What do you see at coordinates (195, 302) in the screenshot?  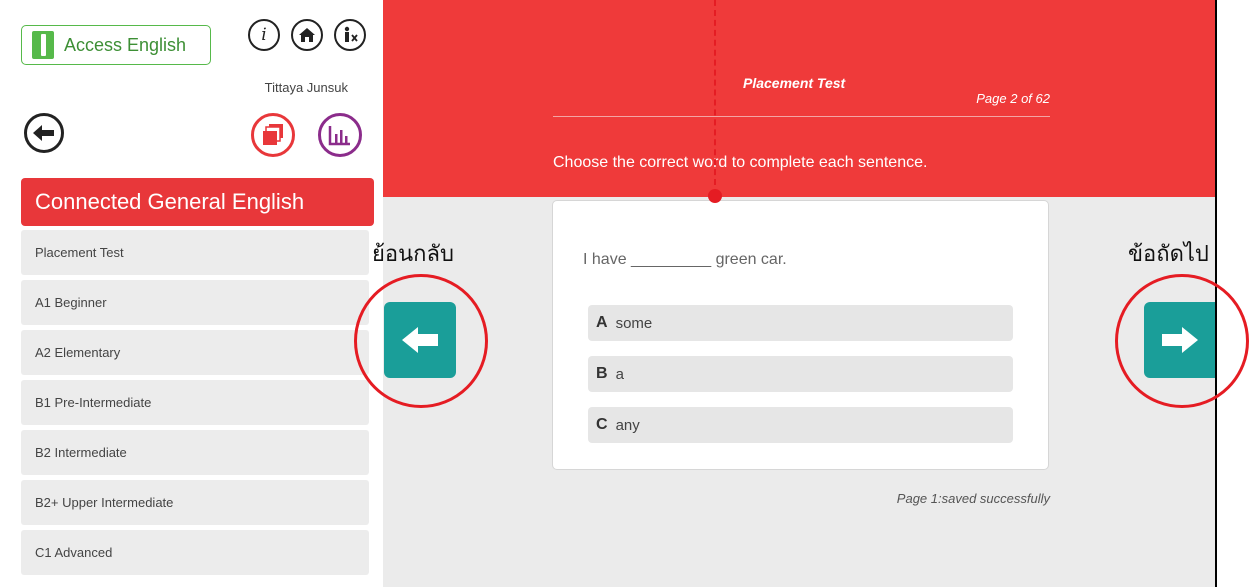 I see `level-item-a1: A1 Beginner` at bounding box center [195, 302].